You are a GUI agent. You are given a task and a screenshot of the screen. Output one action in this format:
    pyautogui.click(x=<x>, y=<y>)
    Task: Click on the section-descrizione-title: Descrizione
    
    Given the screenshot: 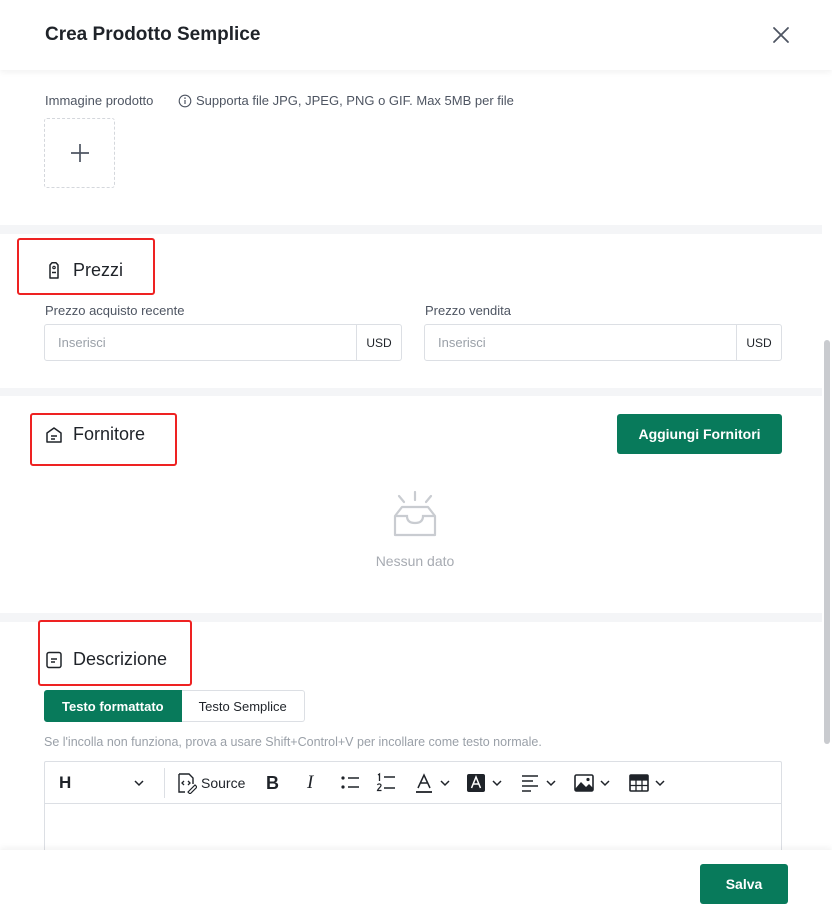 What is the action you would take?
    pyautogui.click(x=105, y=659)
    